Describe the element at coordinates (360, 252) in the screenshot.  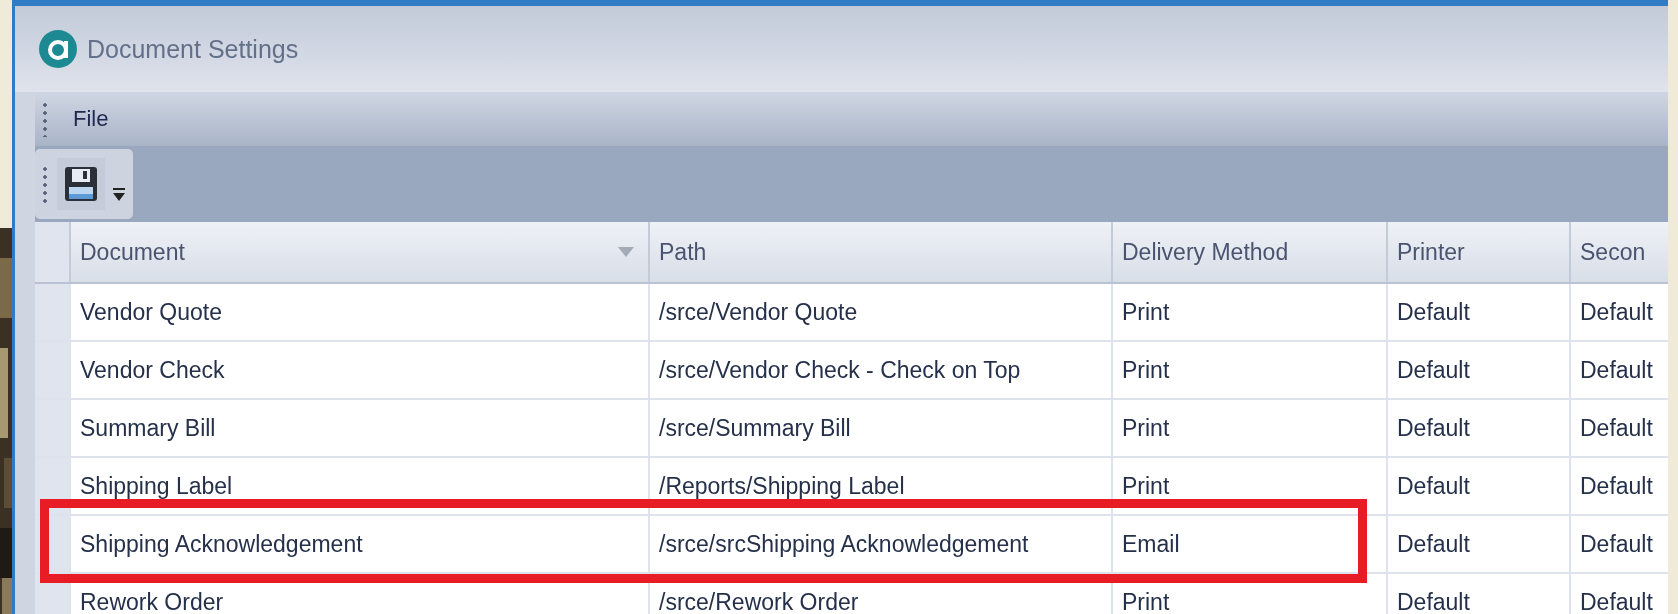
I see `column-header: Document` at that location.